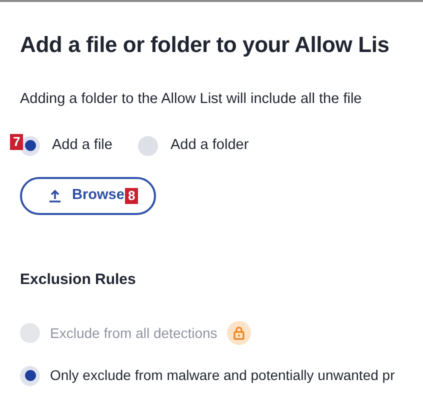 Image resolution: width=423 pixels, height=402 pixels. I want to click on step-marker: 7, so click(17, 142).